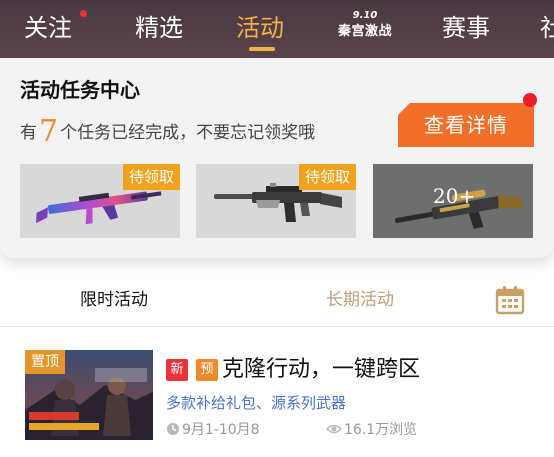 The height and width of the screenshot is (457, 554). What do you see at coordinates (207, 370) in the screenshot?
I see `preview-badge: 预` at bounding box center [207, 370].